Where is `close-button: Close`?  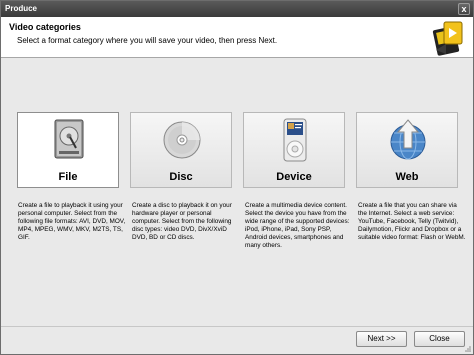
close-button: Close is located at coordinates (439, 339).